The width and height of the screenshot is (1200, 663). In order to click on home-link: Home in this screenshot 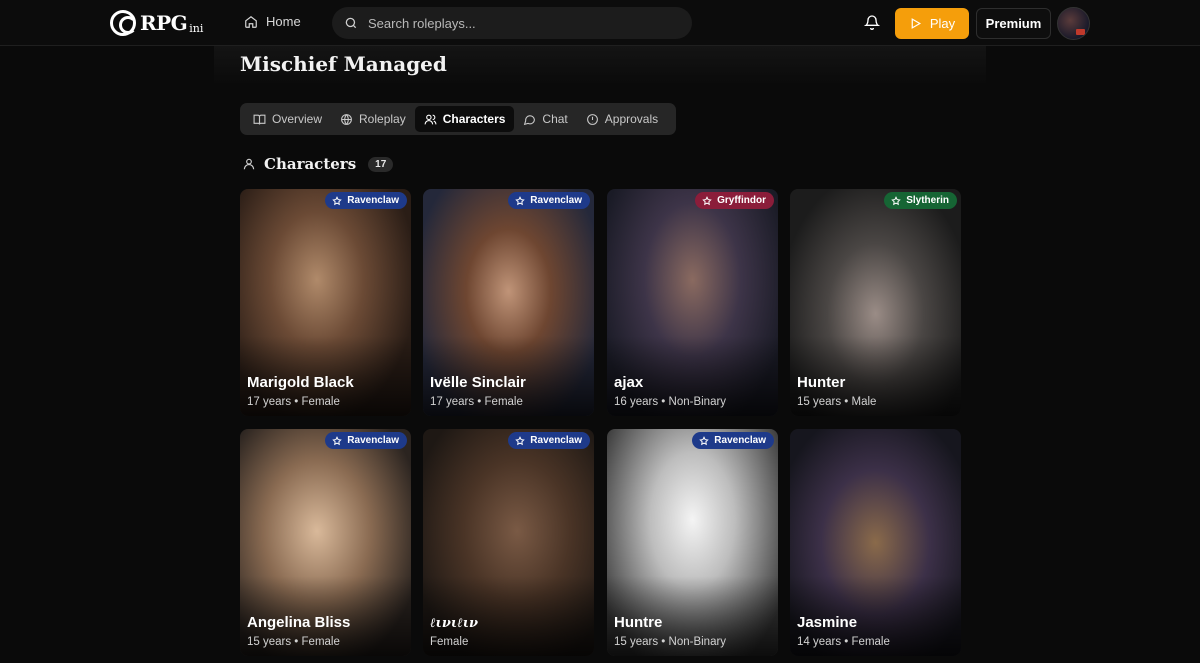, I will do `click(272, 21)`.